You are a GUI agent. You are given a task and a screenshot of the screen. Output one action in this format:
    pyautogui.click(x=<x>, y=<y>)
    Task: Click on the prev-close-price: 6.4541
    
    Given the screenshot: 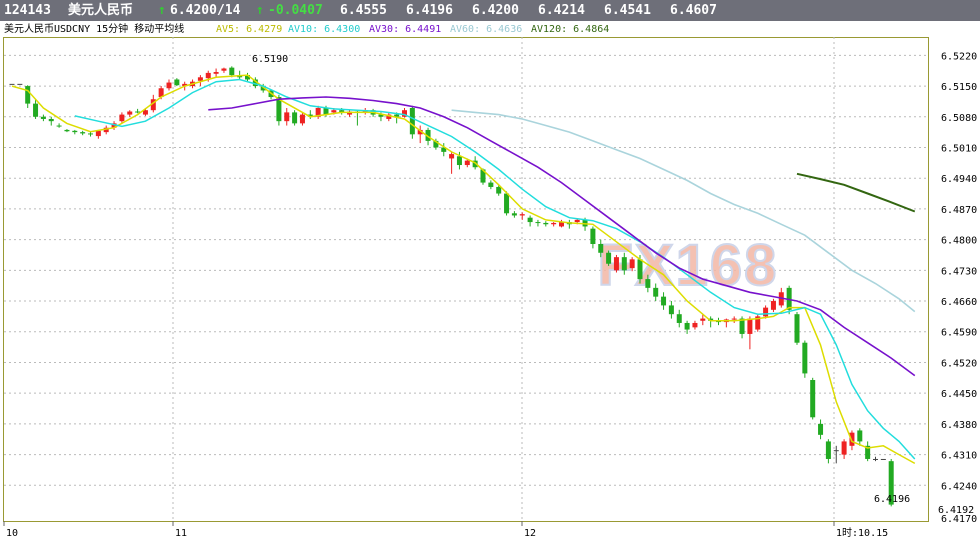 What is the action you would take?
    pyautogui.click(x=627, y=10)
    